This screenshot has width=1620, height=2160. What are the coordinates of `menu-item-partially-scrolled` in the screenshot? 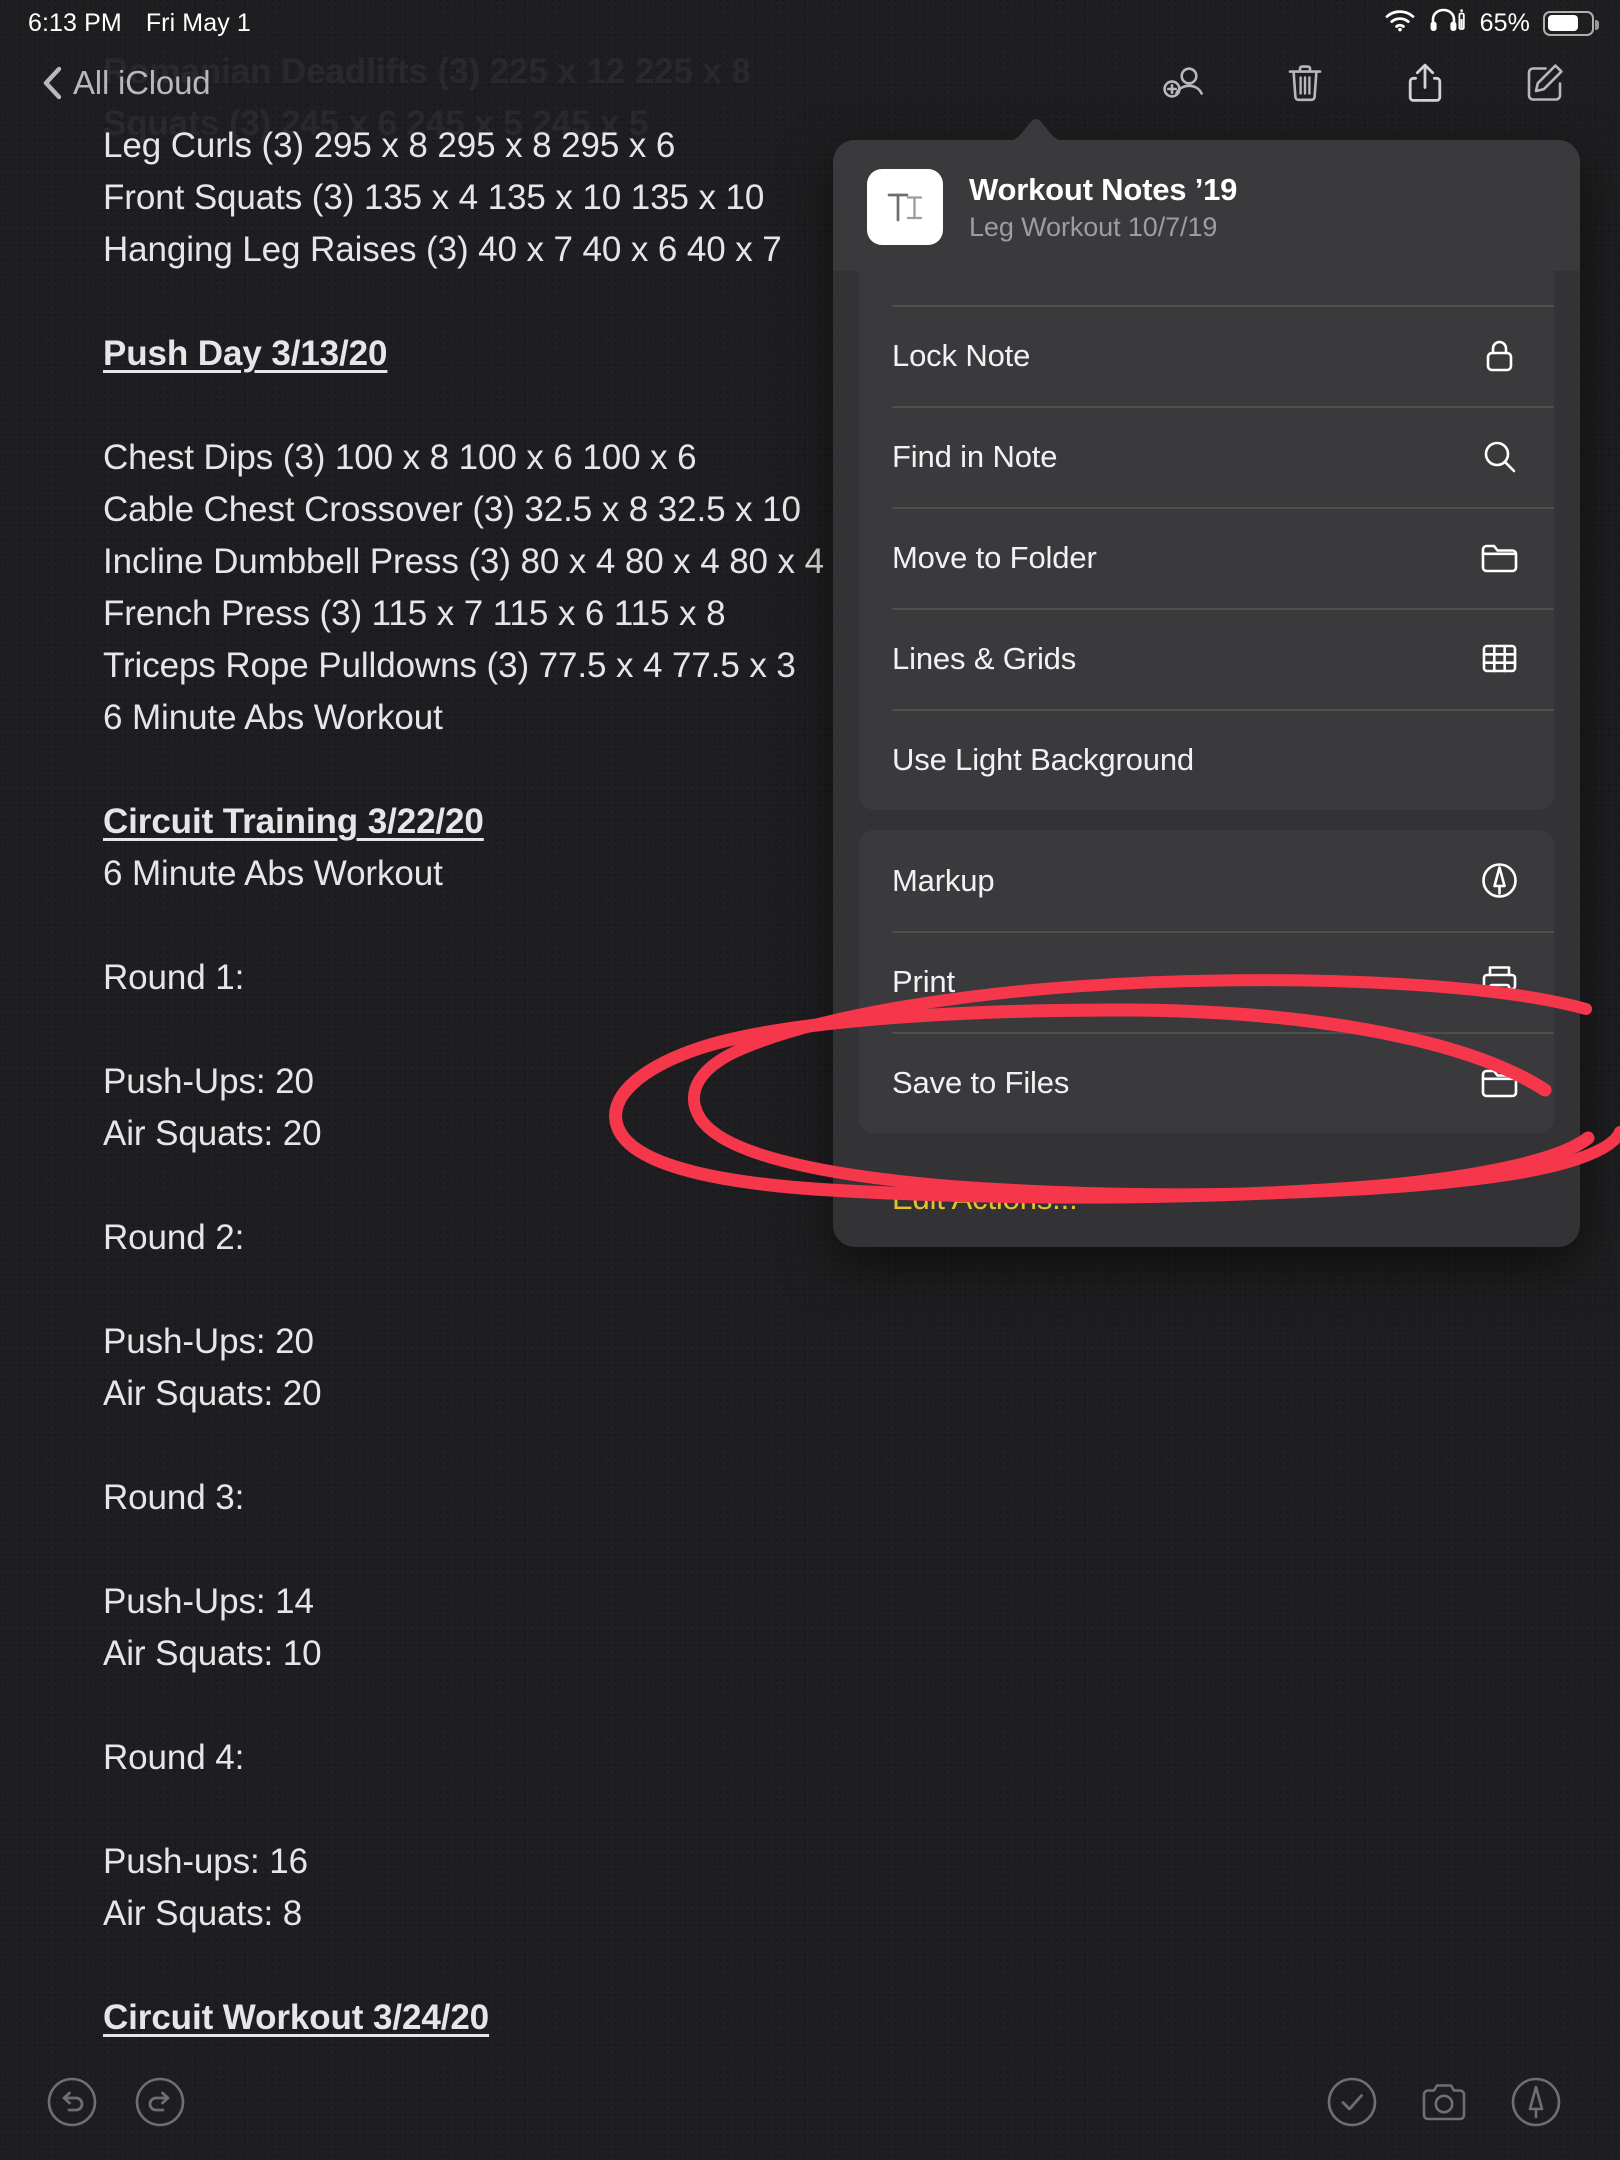 It's located at (1206, 288).